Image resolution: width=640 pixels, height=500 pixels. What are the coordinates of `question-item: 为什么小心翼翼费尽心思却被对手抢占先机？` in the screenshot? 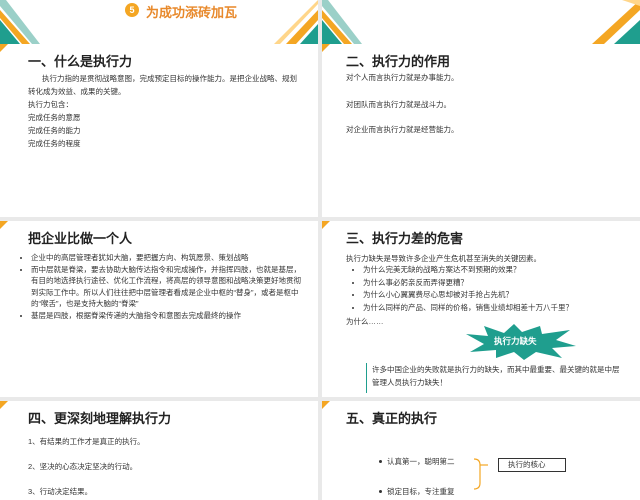 It's located at (498, 295).